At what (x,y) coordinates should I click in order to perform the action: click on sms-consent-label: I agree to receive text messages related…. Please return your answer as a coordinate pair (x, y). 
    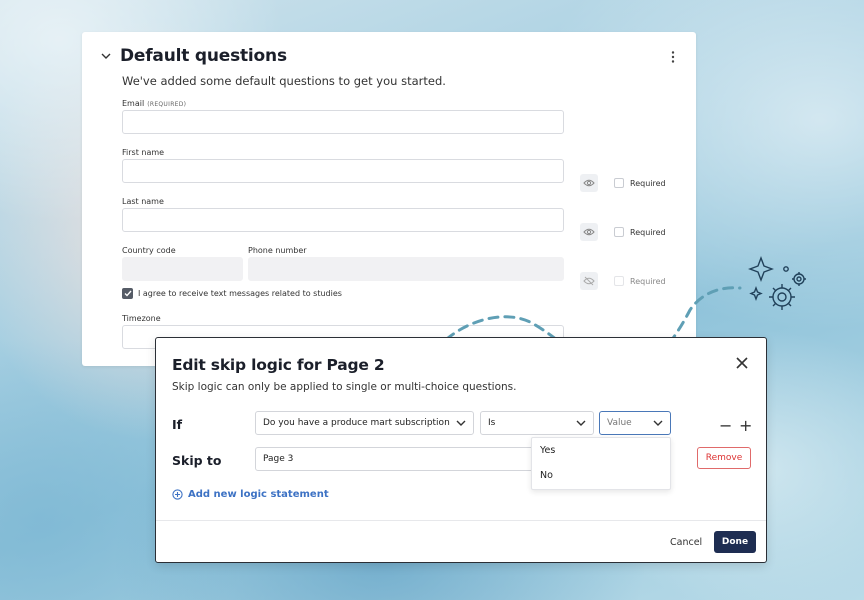
    Looking at the image, I should click on (240, 293).